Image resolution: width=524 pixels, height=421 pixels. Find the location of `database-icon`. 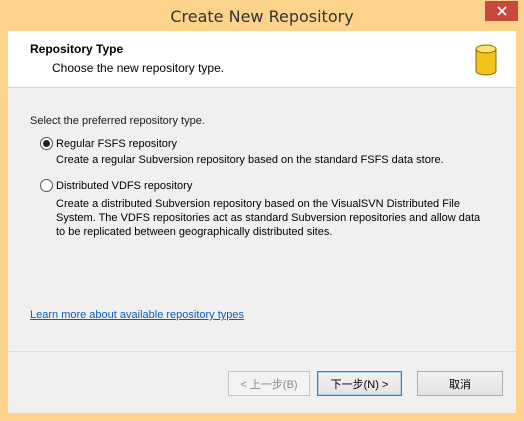

database-icon is located at coordinates (486, 60).